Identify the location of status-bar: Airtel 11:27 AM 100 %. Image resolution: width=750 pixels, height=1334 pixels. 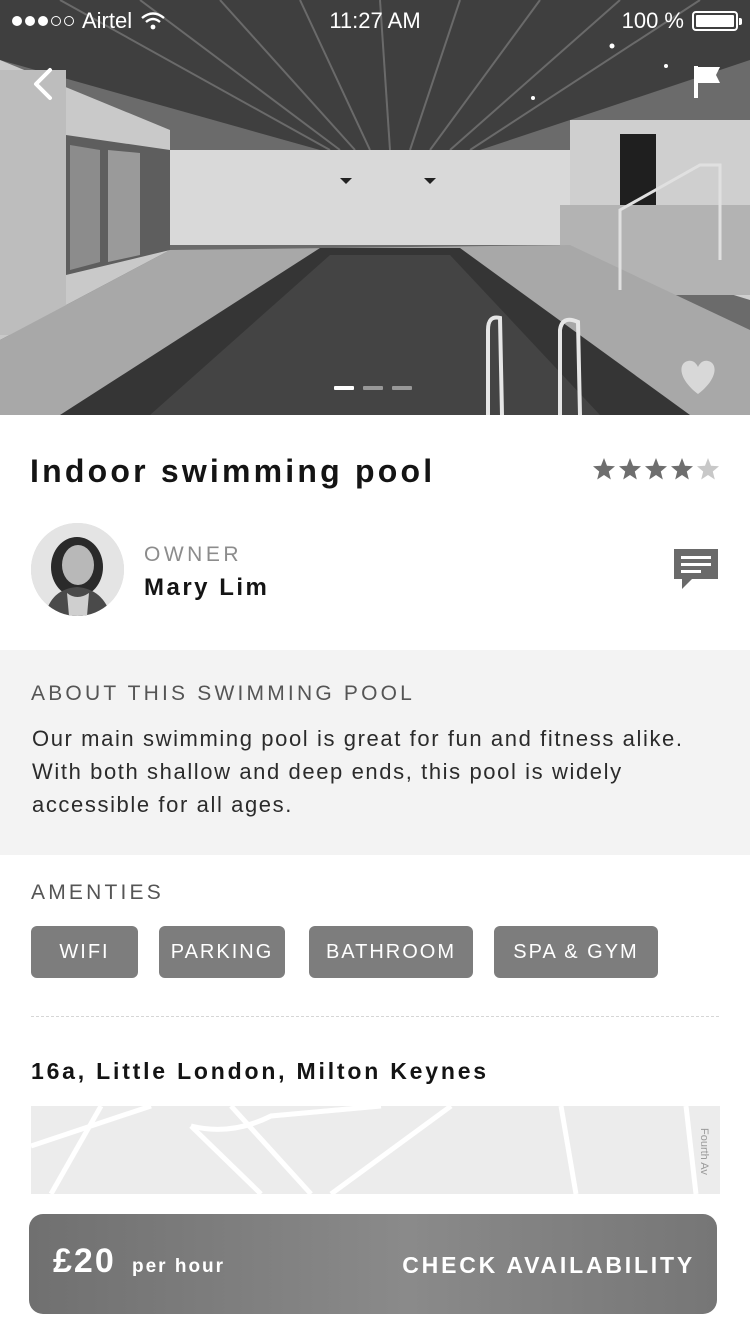
(375, 20).